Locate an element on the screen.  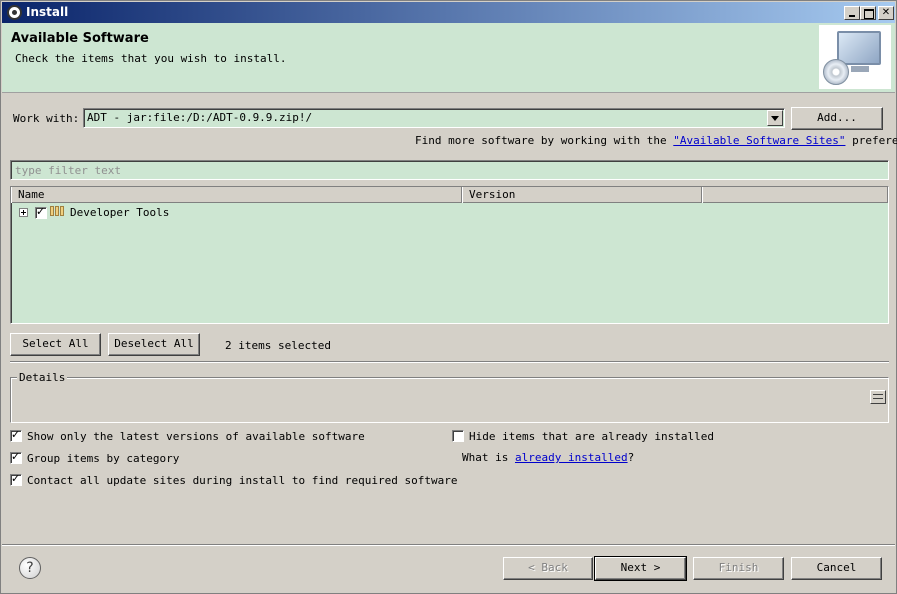
deselect-all-button: Deselect All is located at coordinates (154, 344).